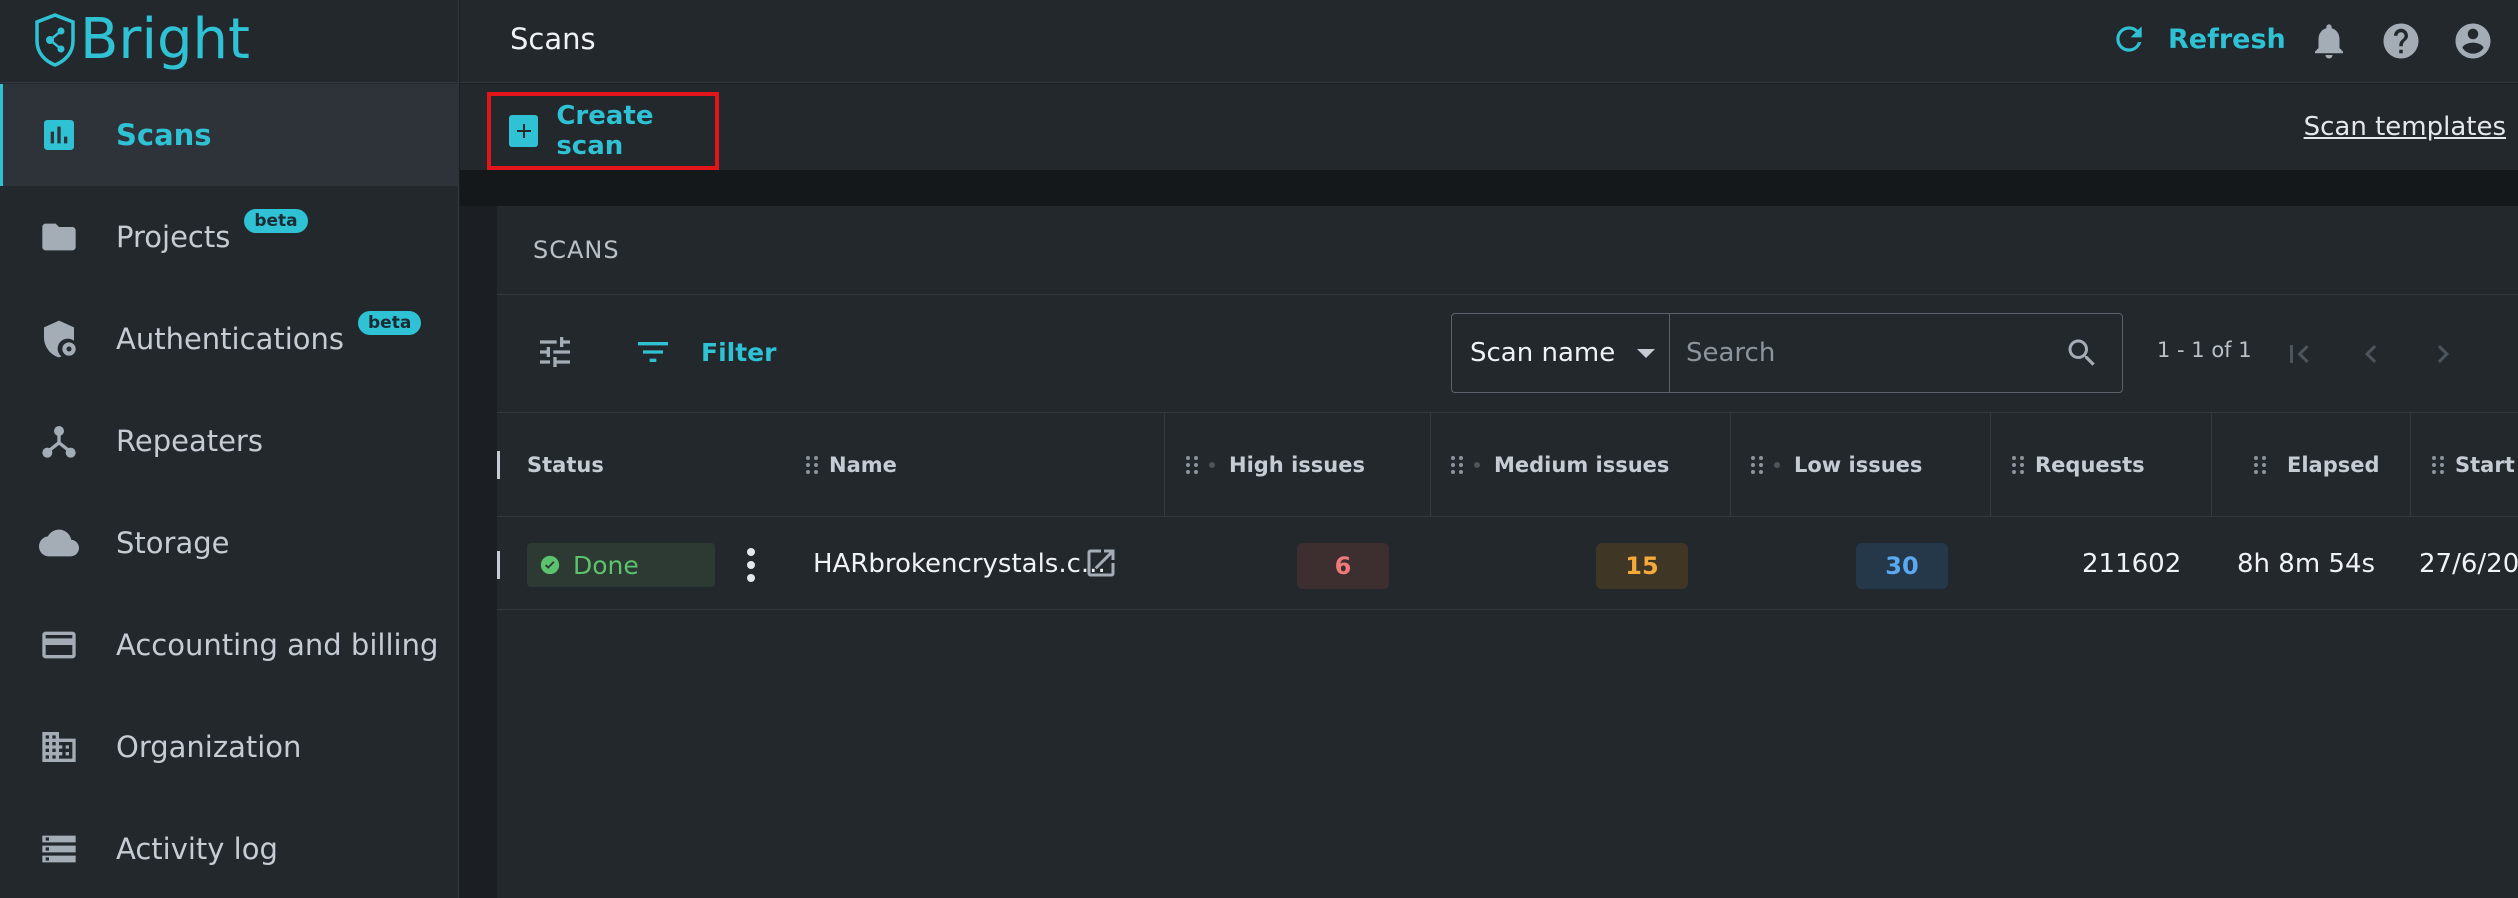 This screenshot has height=898, width=2518. Describe the element at coordinates (2306, 564) in the screenshot. I see `elapsed-time: 8h 8m 54s` at that location.